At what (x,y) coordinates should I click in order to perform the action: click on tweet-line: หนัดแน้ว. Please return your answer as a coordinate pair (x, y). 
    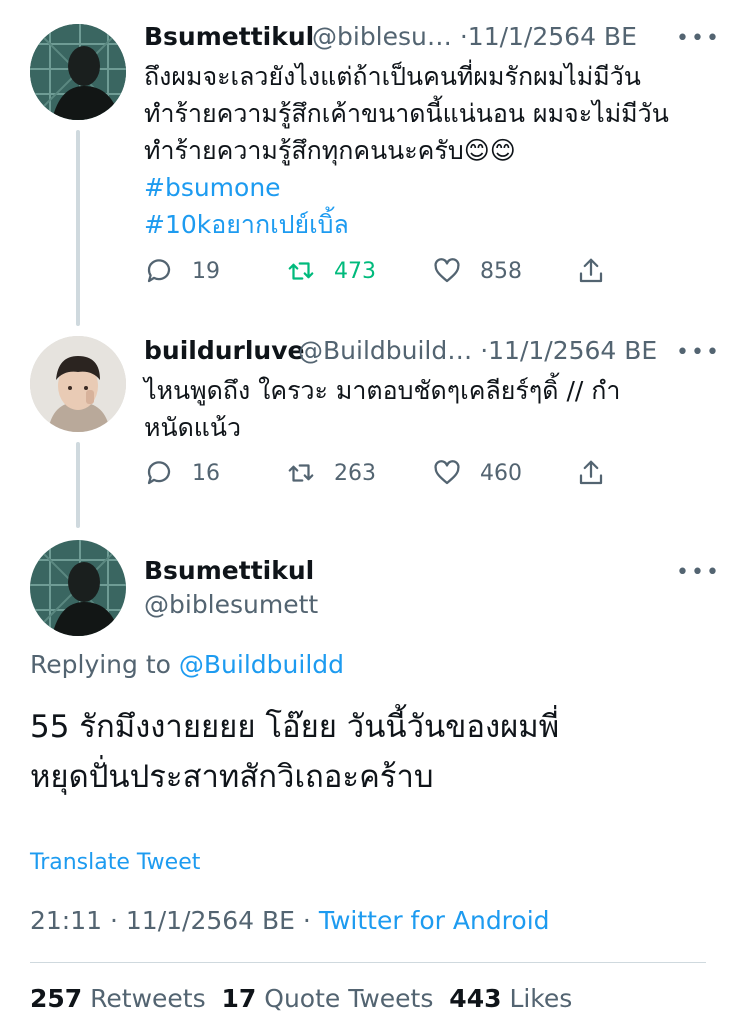
    Looking at the image, I should click on (193, 427).